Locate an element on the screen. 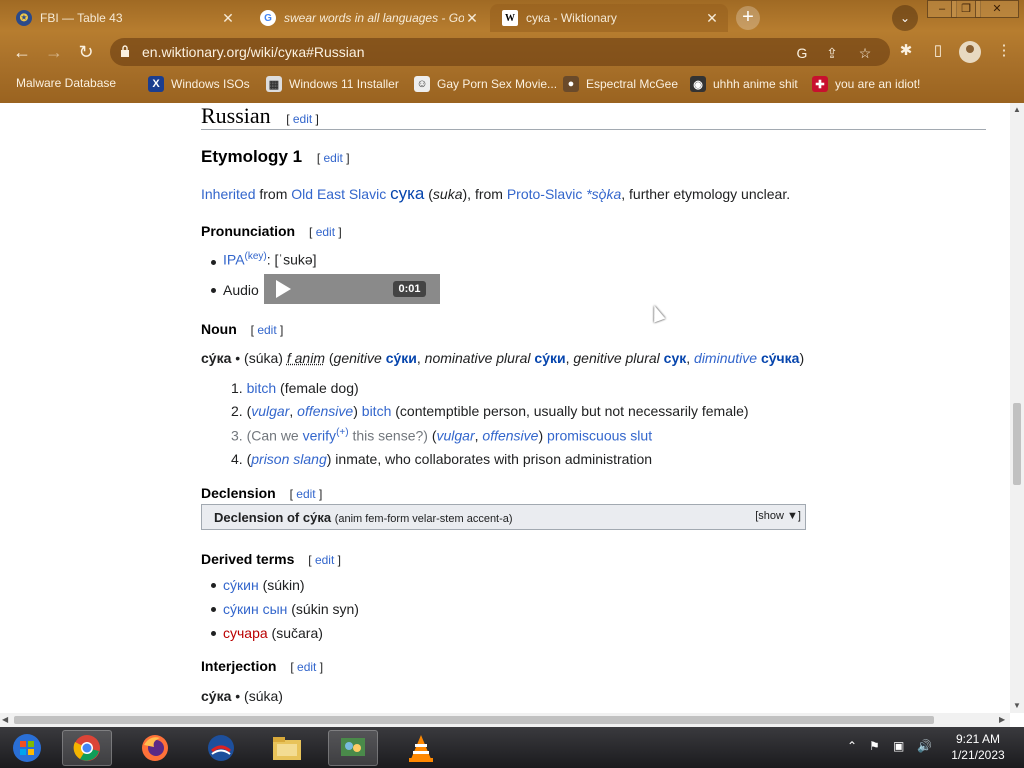  rfv-text: this sense?) is located at coordinates (390, 435).